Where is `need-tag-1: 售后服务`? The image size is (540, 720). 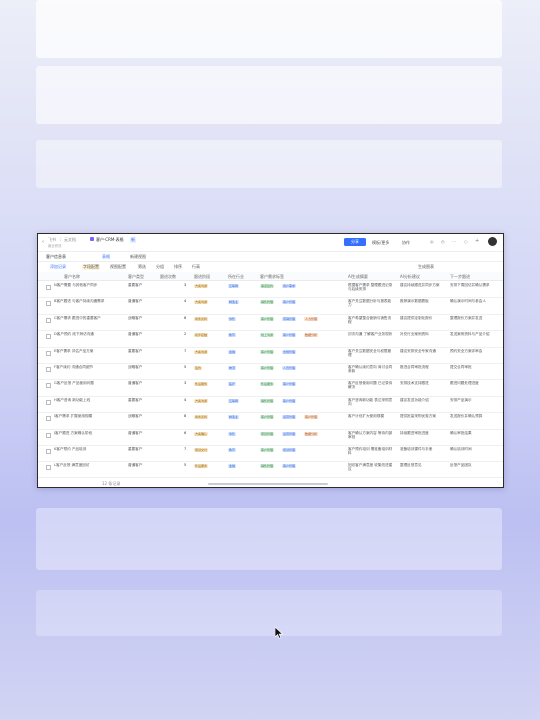
need-tag-1: 售后服务 is located at coordinates (267, 384).